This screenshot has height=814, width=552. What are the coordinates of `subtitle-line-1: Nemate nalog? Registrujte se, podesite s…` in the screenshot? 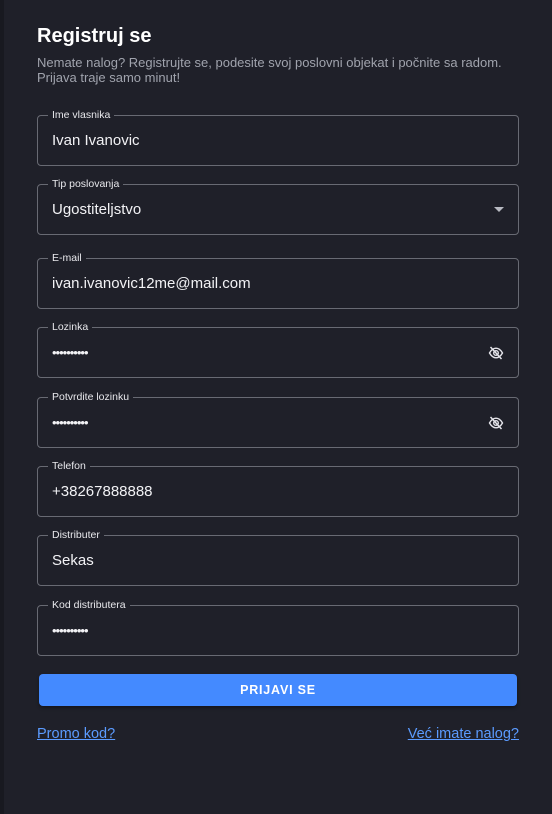 It's located at (269, 62).